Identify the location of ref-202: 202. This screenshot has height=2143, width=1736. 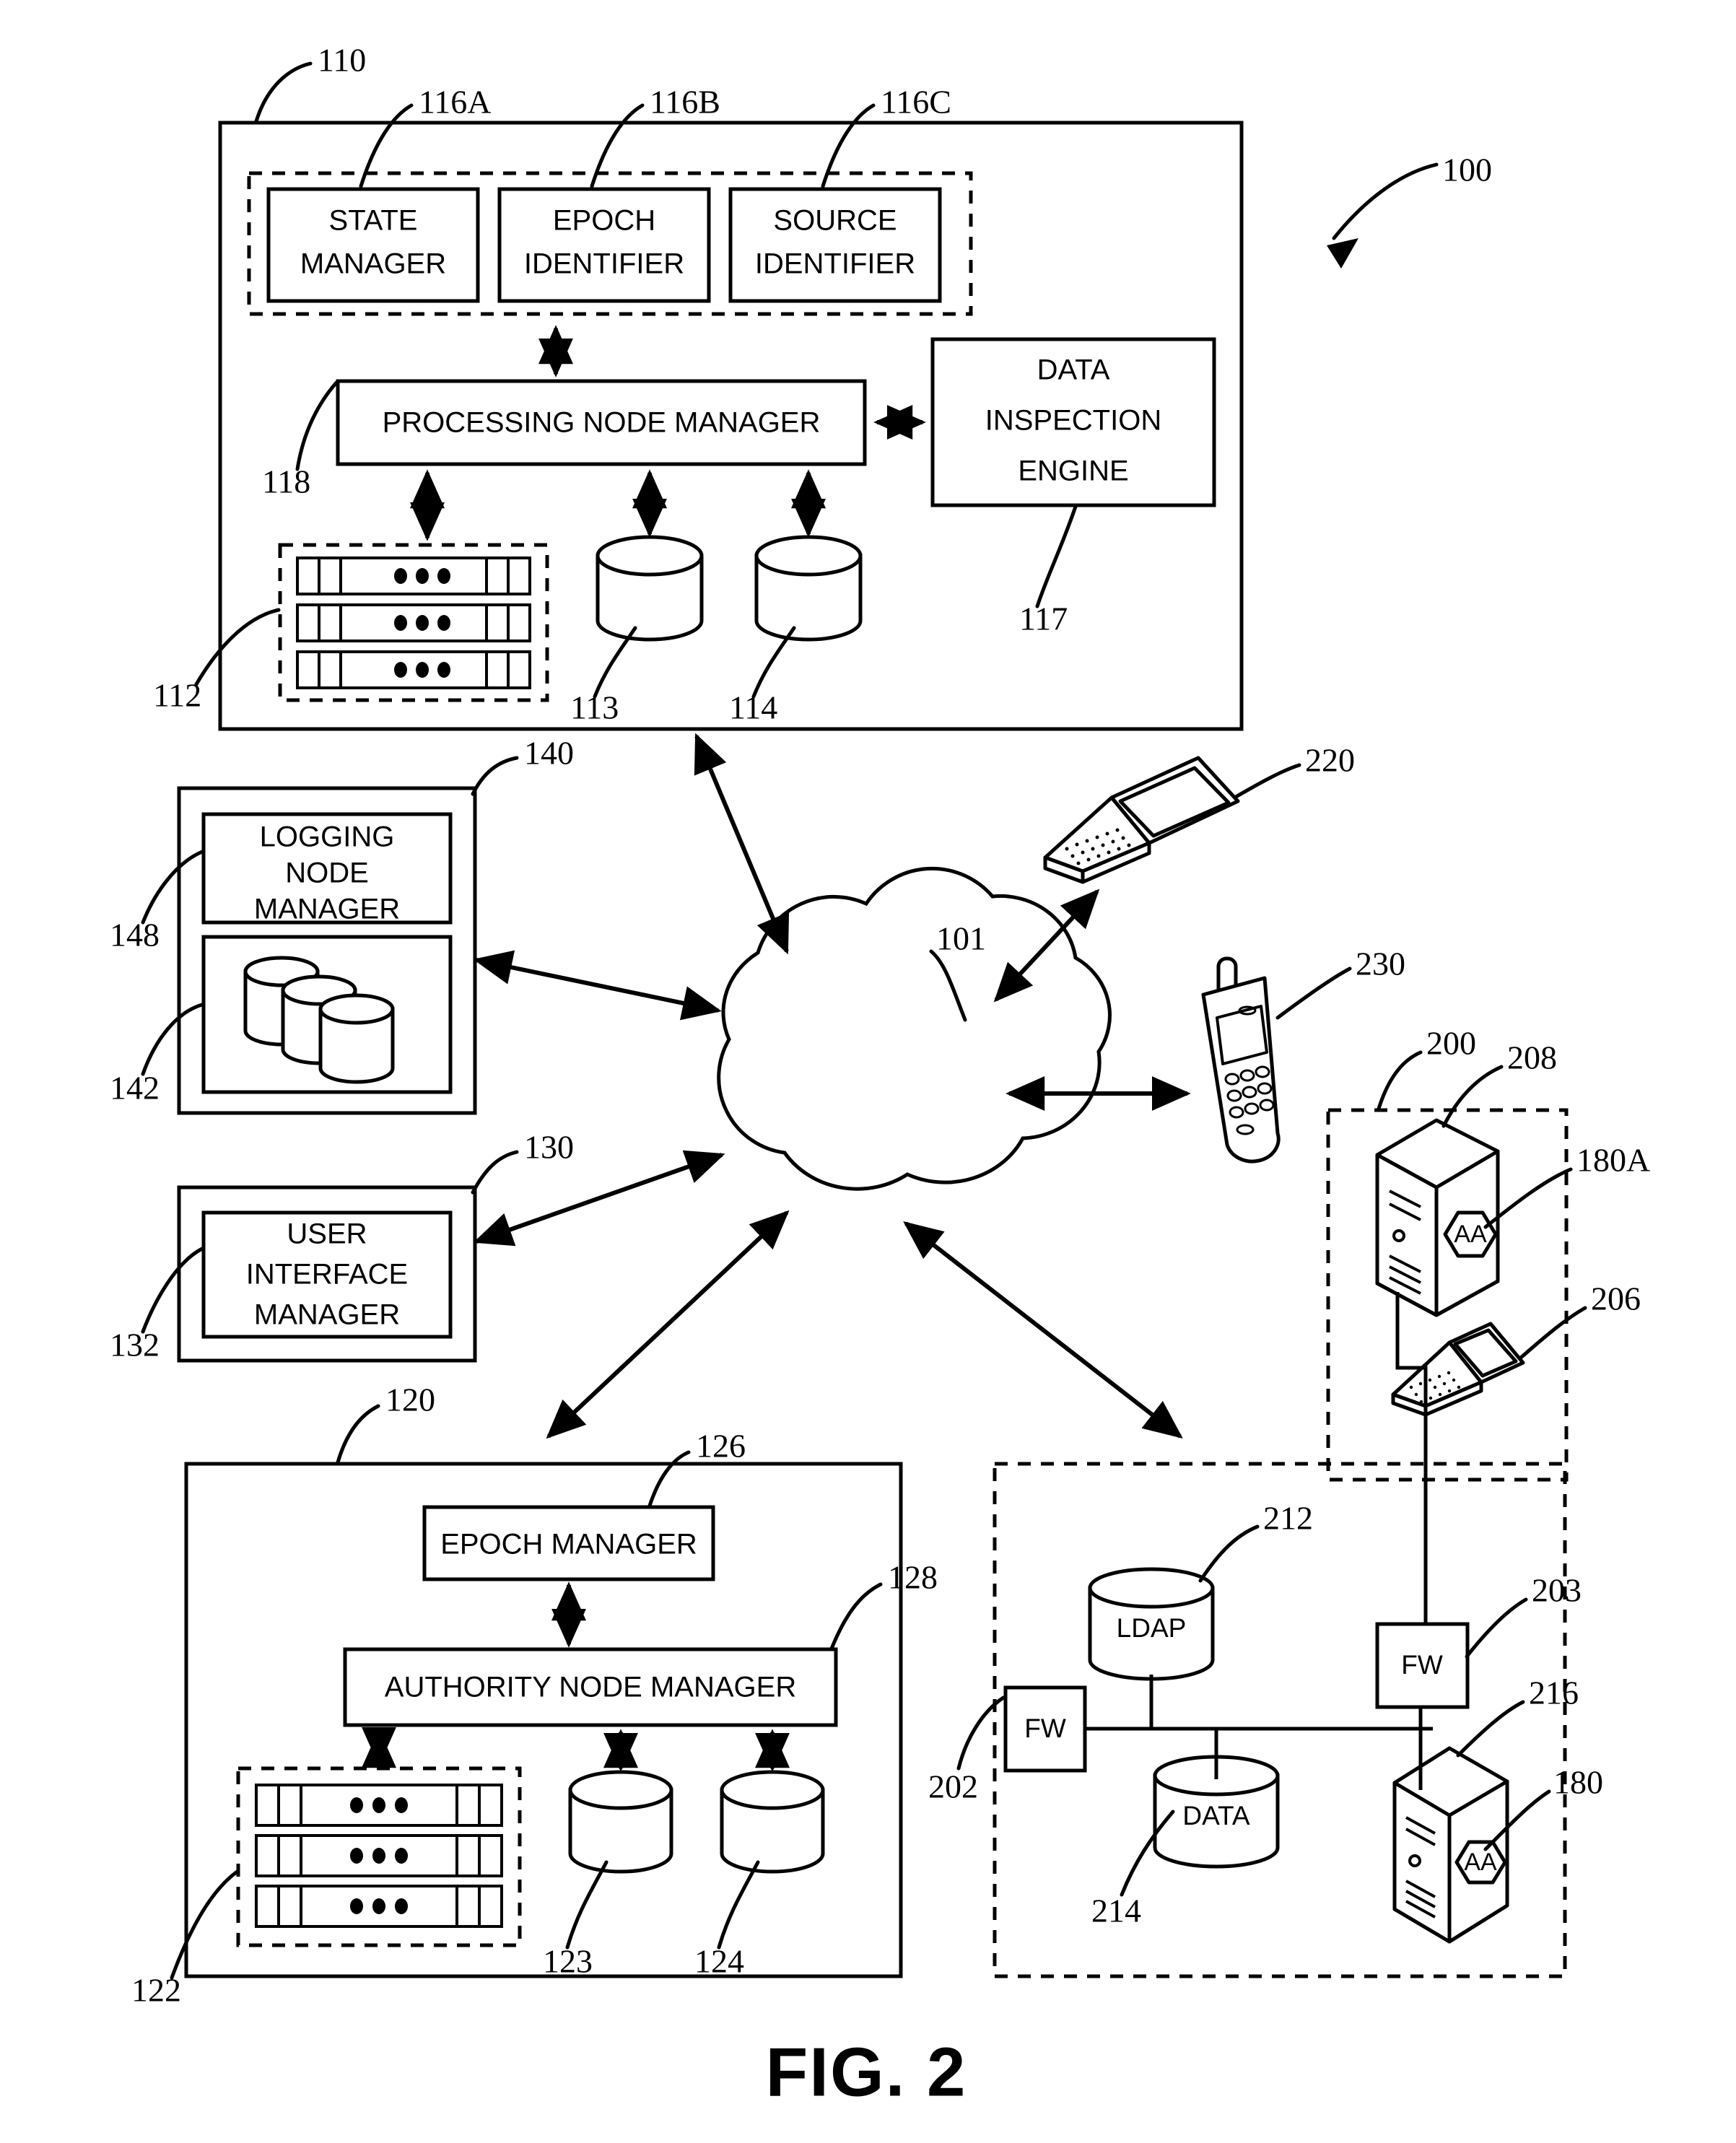
(953, 1786).